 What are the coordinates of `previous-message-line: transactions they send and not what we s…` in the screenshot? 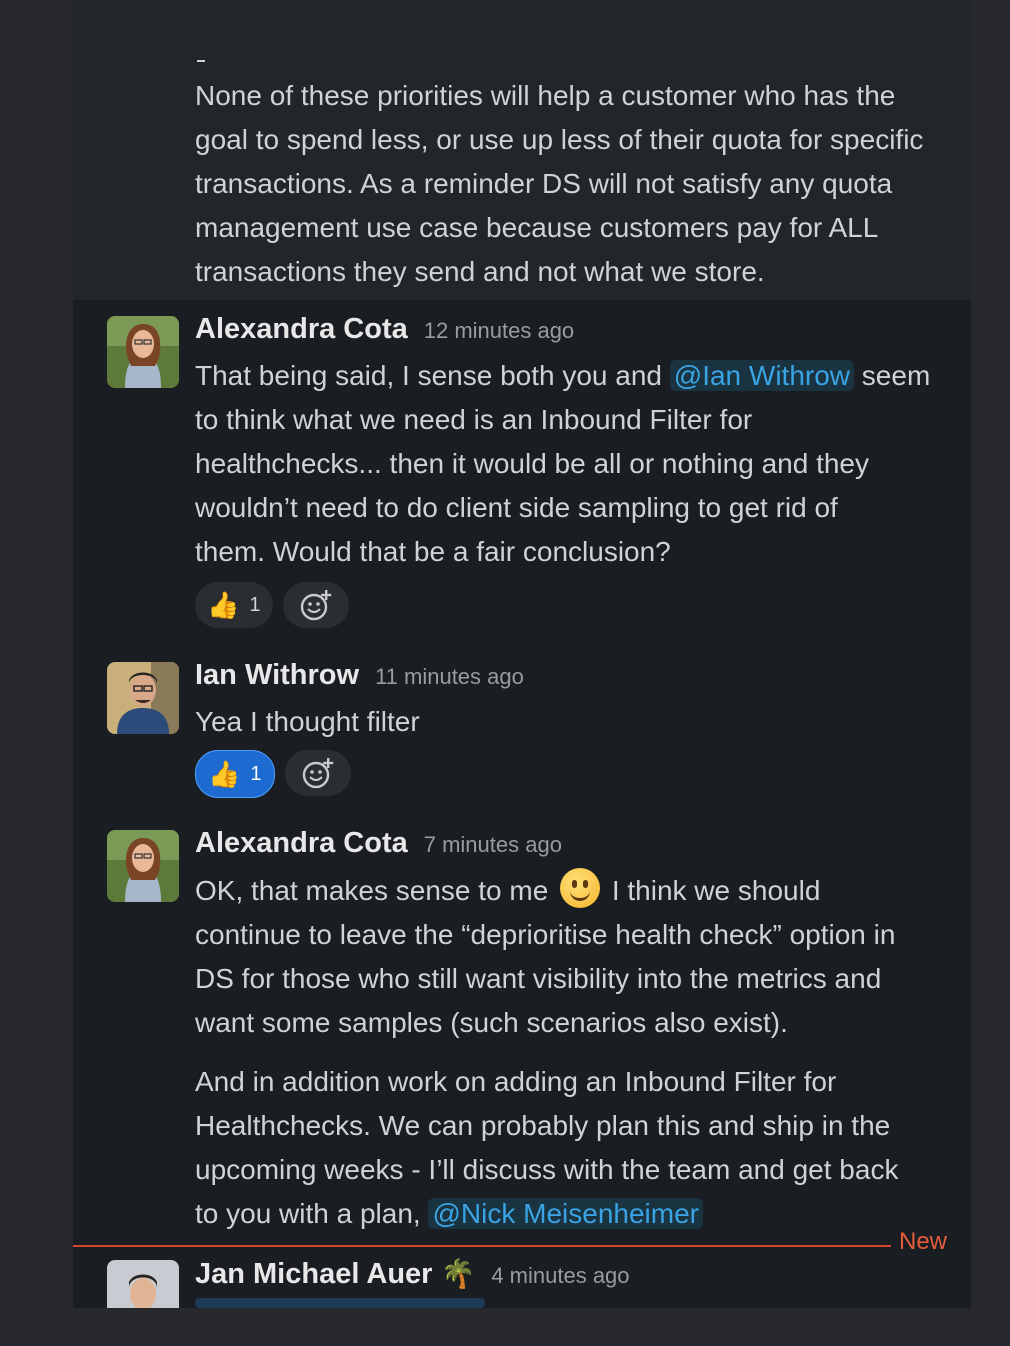 It's located at (480, 271).